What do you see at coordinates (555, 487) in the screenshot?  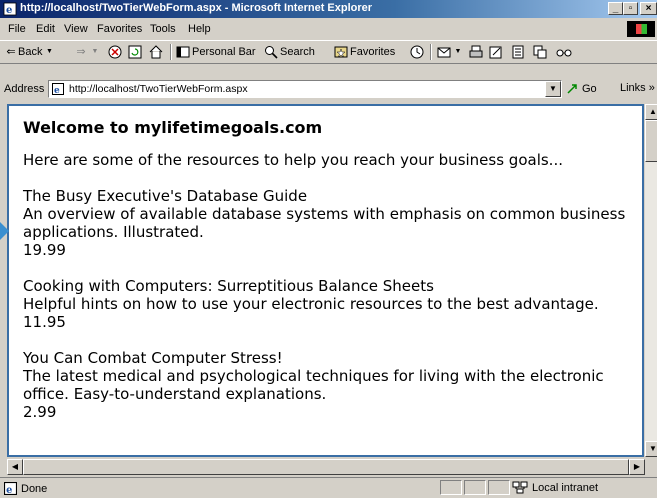 I see `security-zone: Local intranet` at bounding box center [555, 487].